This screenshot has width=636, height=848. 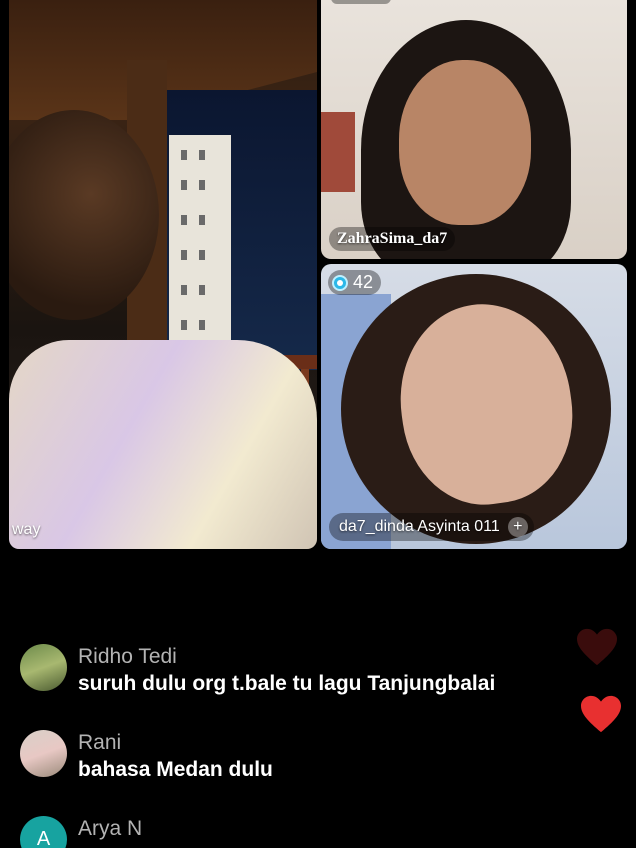 What do you see at coordinates (363, 282) in the screenshot?
I see `viewer-count: 42` at bounding box center [363, 282].